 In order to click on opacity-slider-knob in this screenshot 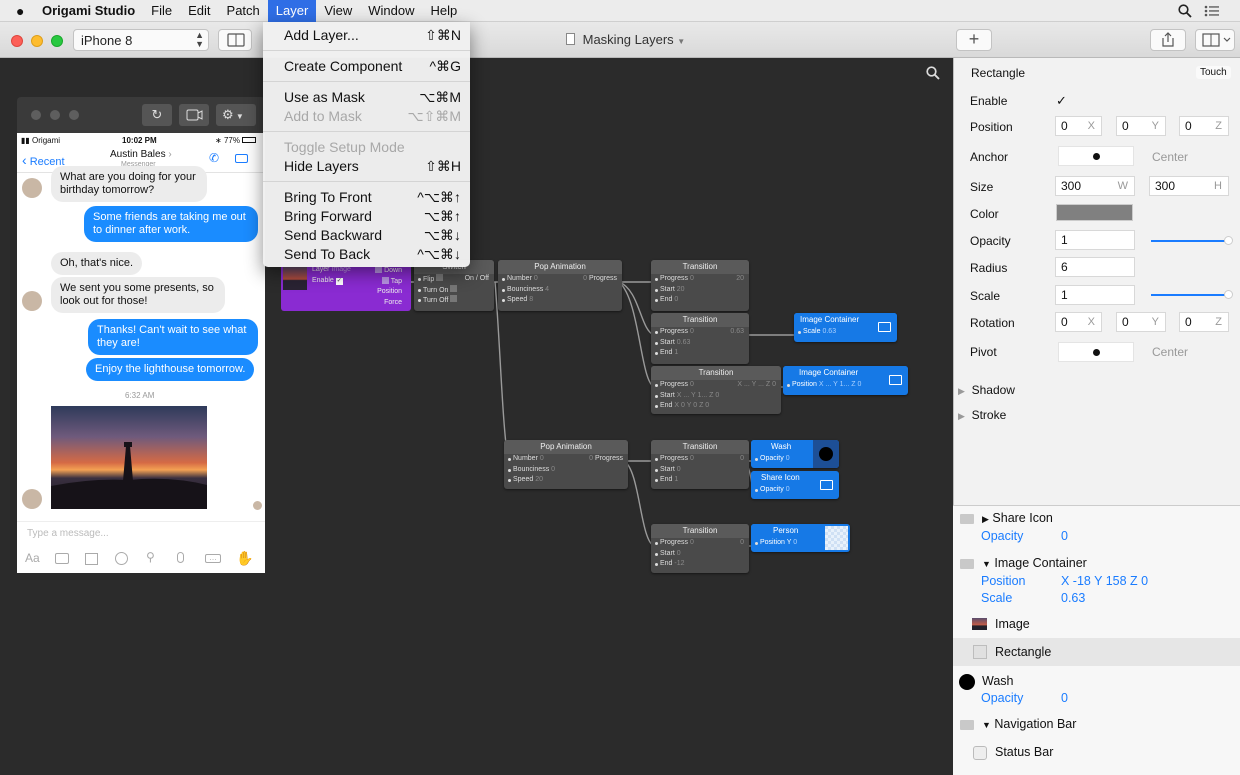, I will do `click(1228, 240)`.